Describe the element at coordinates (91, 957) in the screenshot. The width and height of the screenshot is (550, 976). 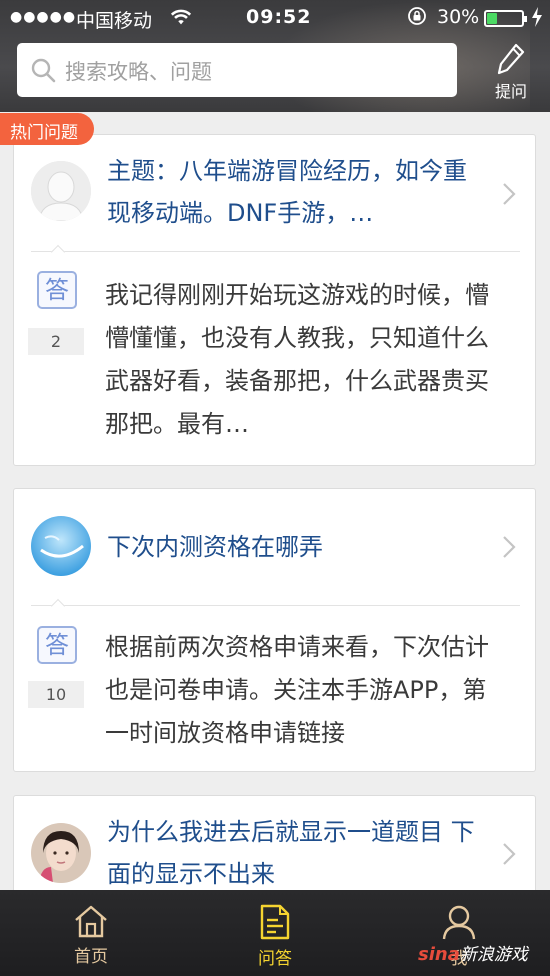
I see `tab-home-label: 首页` at that location.